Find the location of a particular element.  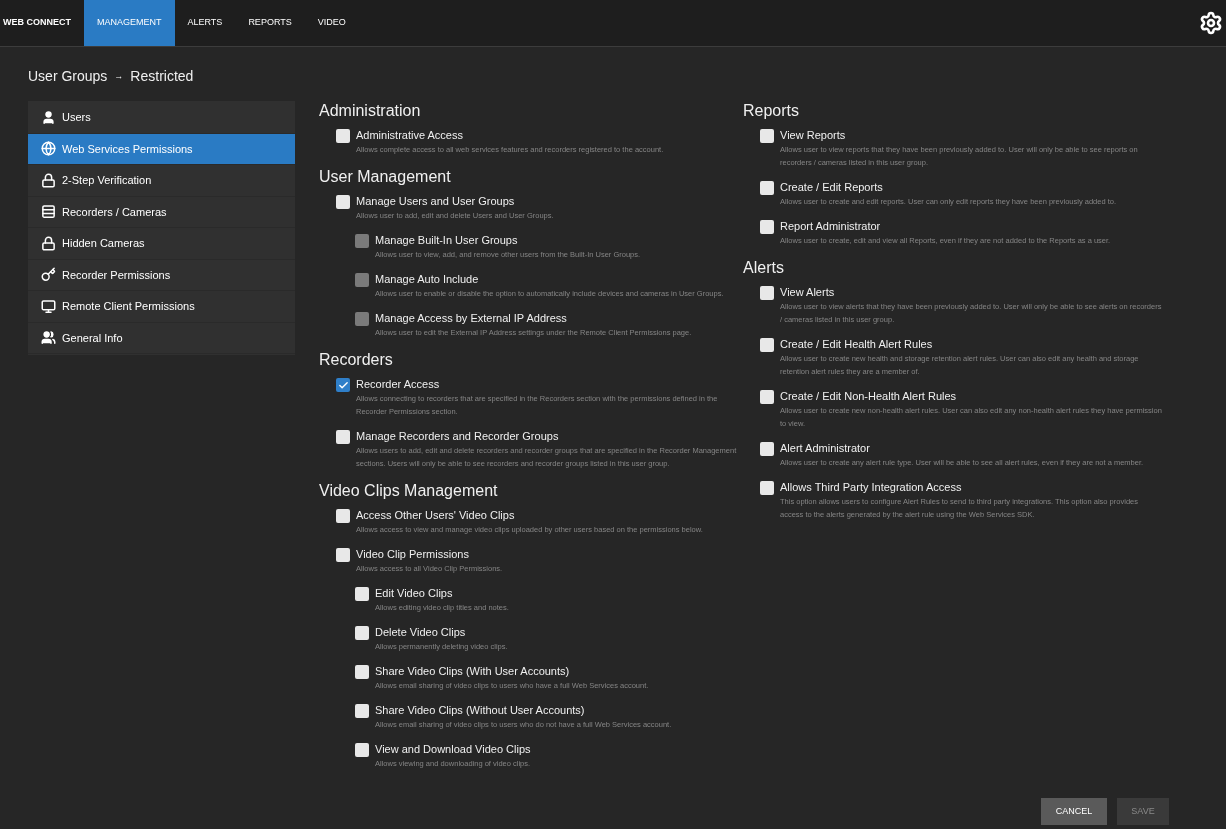

sidebar-item: Remote Client Permissions is located at coordinates (161, 307).